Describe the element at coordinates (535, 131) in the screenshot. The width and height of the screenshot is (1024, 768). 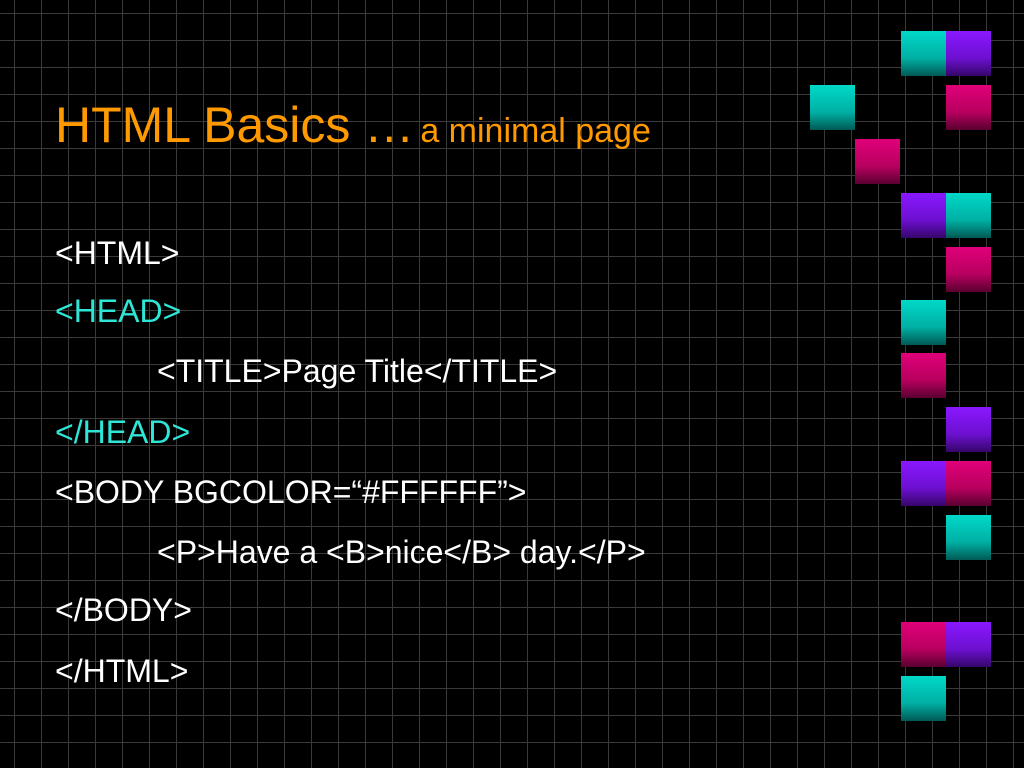
I see `slide-subtitle: a minimal page` at that location.